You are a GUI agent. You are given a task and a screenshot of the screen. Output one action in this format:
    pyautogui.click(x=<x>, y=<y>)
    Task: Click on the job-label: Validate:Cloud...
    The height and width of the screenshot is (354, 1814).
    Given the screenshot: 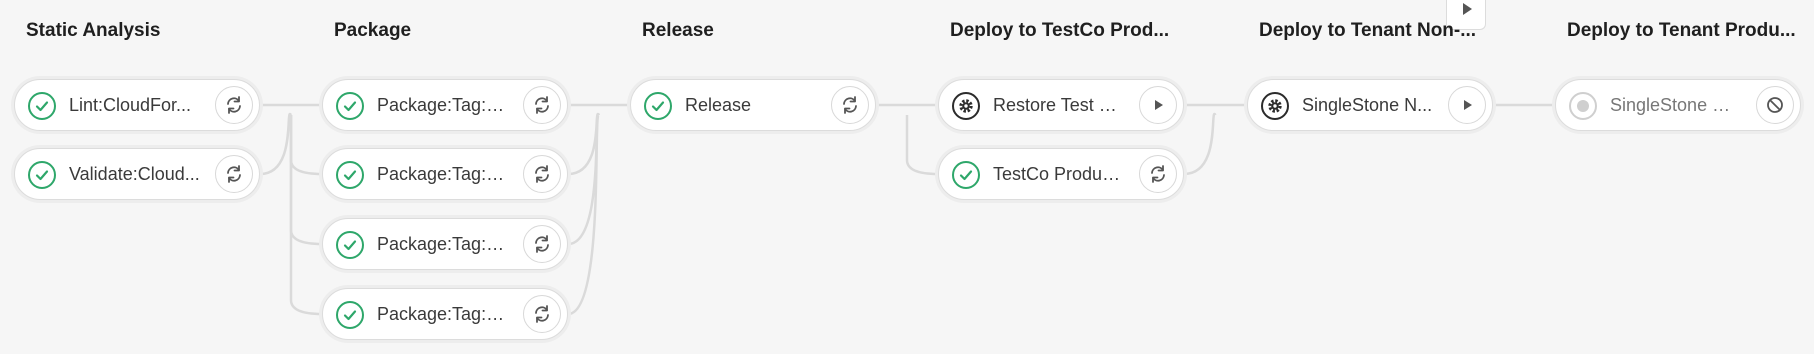 What is the action you would take?
    pyautogui.click(x=134, y=174)
    